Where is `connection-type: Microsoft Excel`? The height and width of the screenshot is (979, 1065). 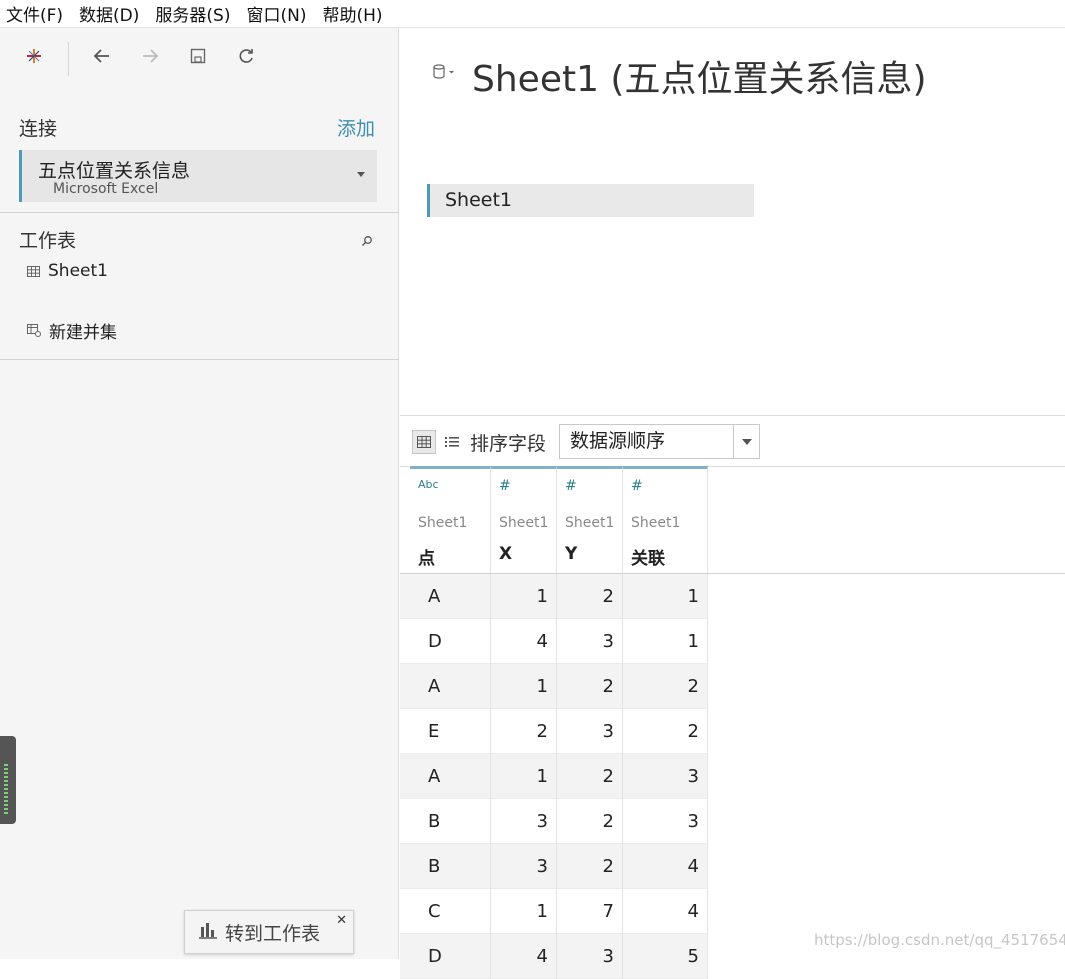 connection-type: Microsoft Excel is located at coordinates (106, 189).